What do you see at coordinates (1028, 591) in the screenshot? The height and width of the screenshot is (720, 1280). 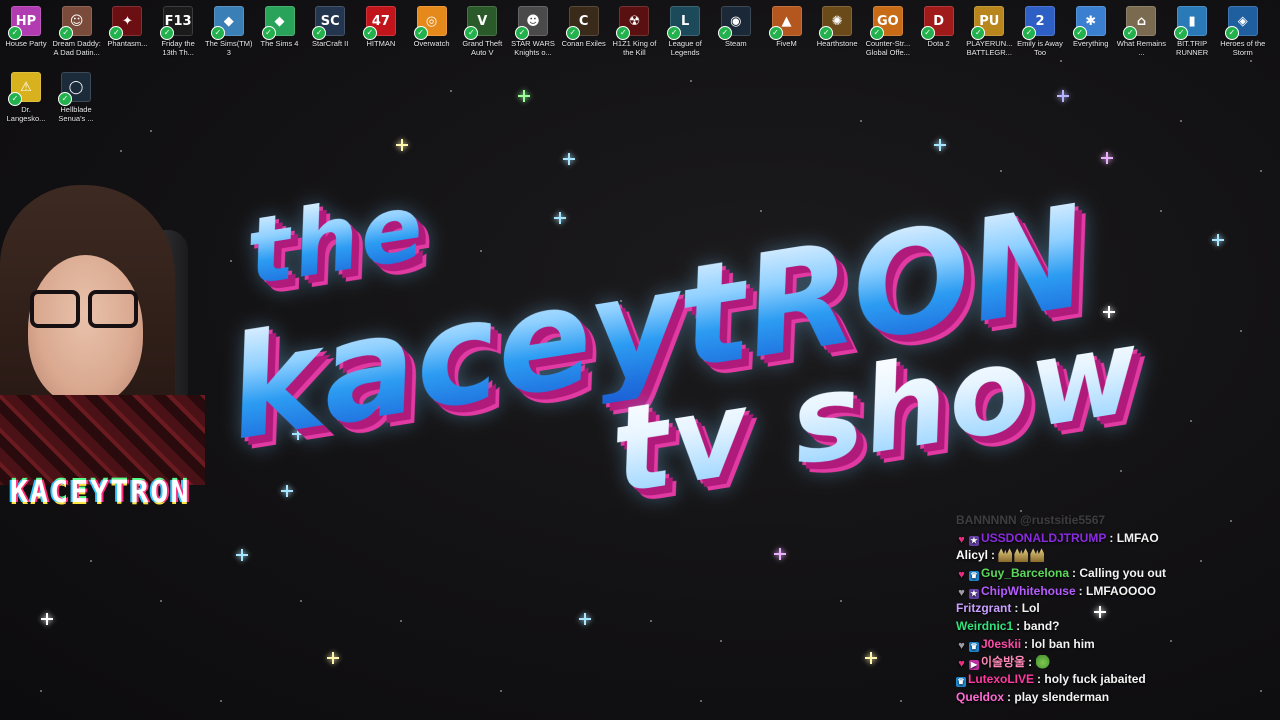 I see `chat-username: ChipWhitehouse` at bounding box center [1028, 591].